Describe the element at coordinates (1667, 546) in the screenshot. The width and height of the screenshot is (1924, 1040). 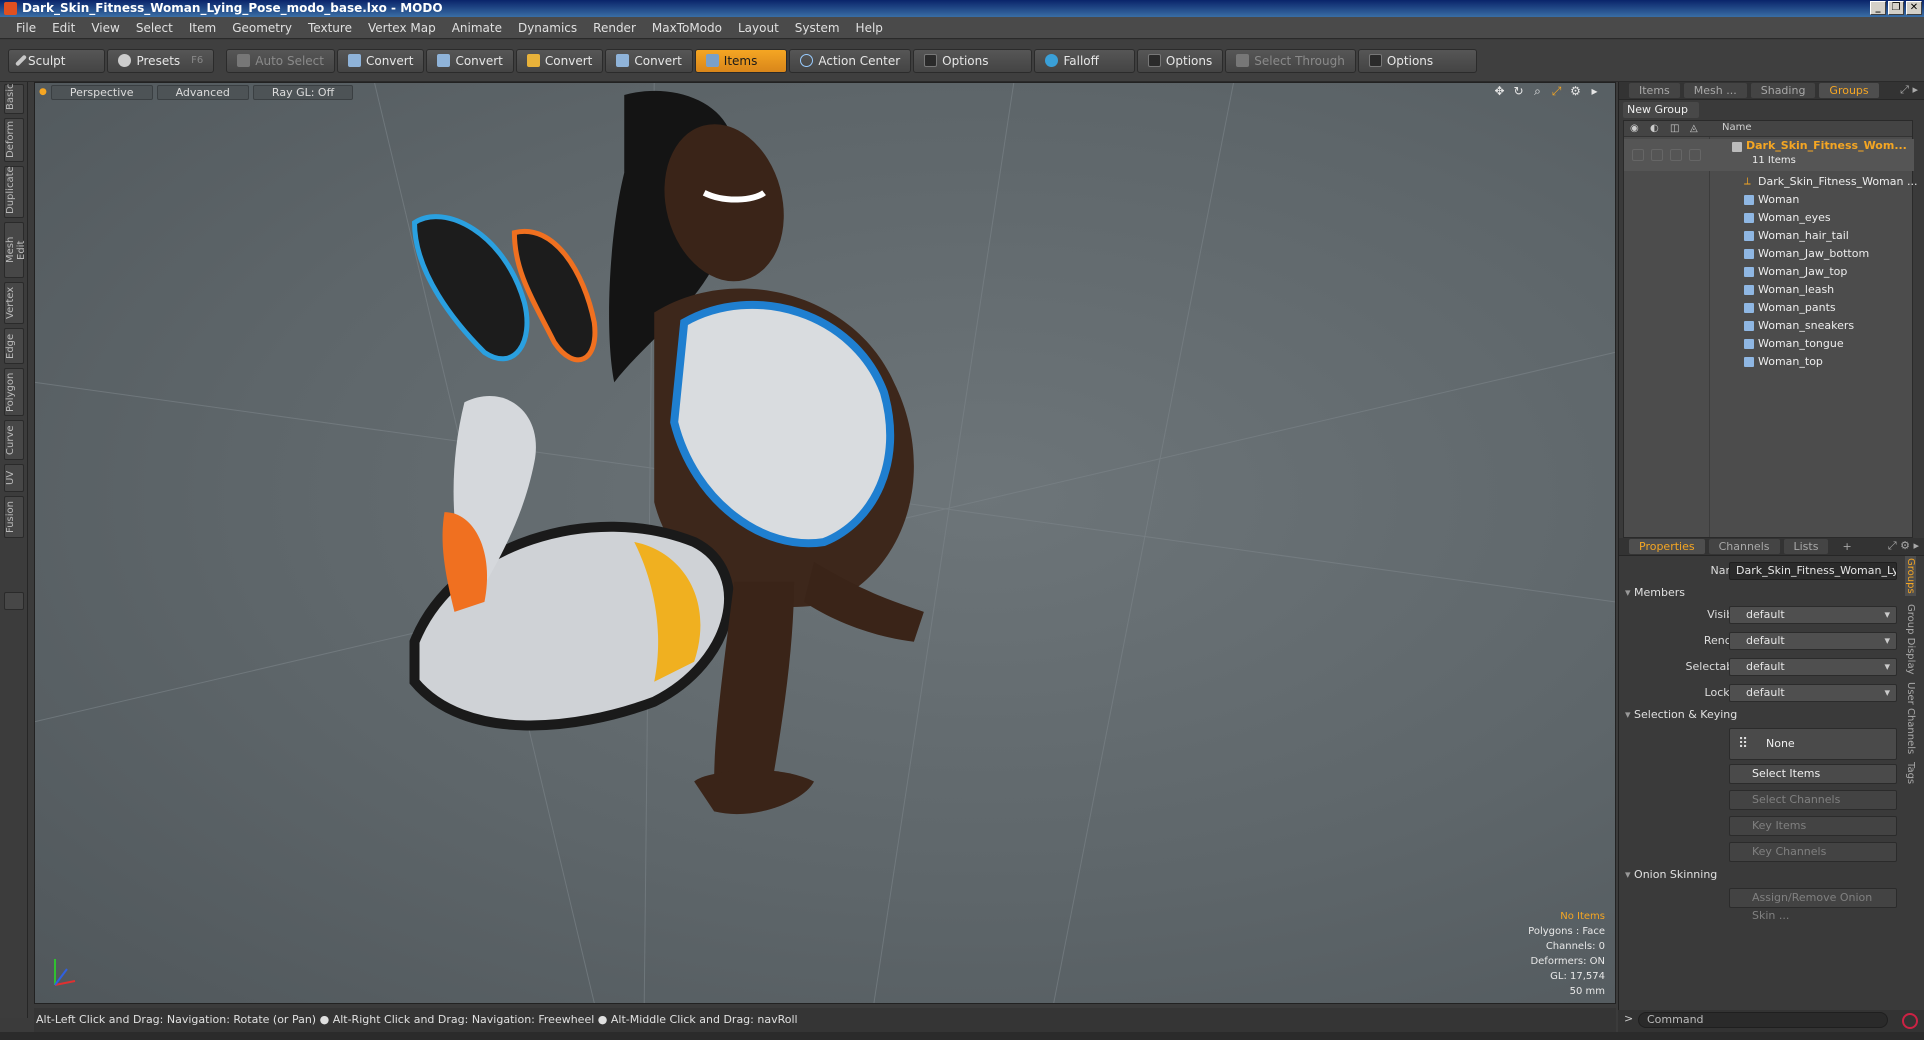
I see `tab-properties: Properties` at that location.